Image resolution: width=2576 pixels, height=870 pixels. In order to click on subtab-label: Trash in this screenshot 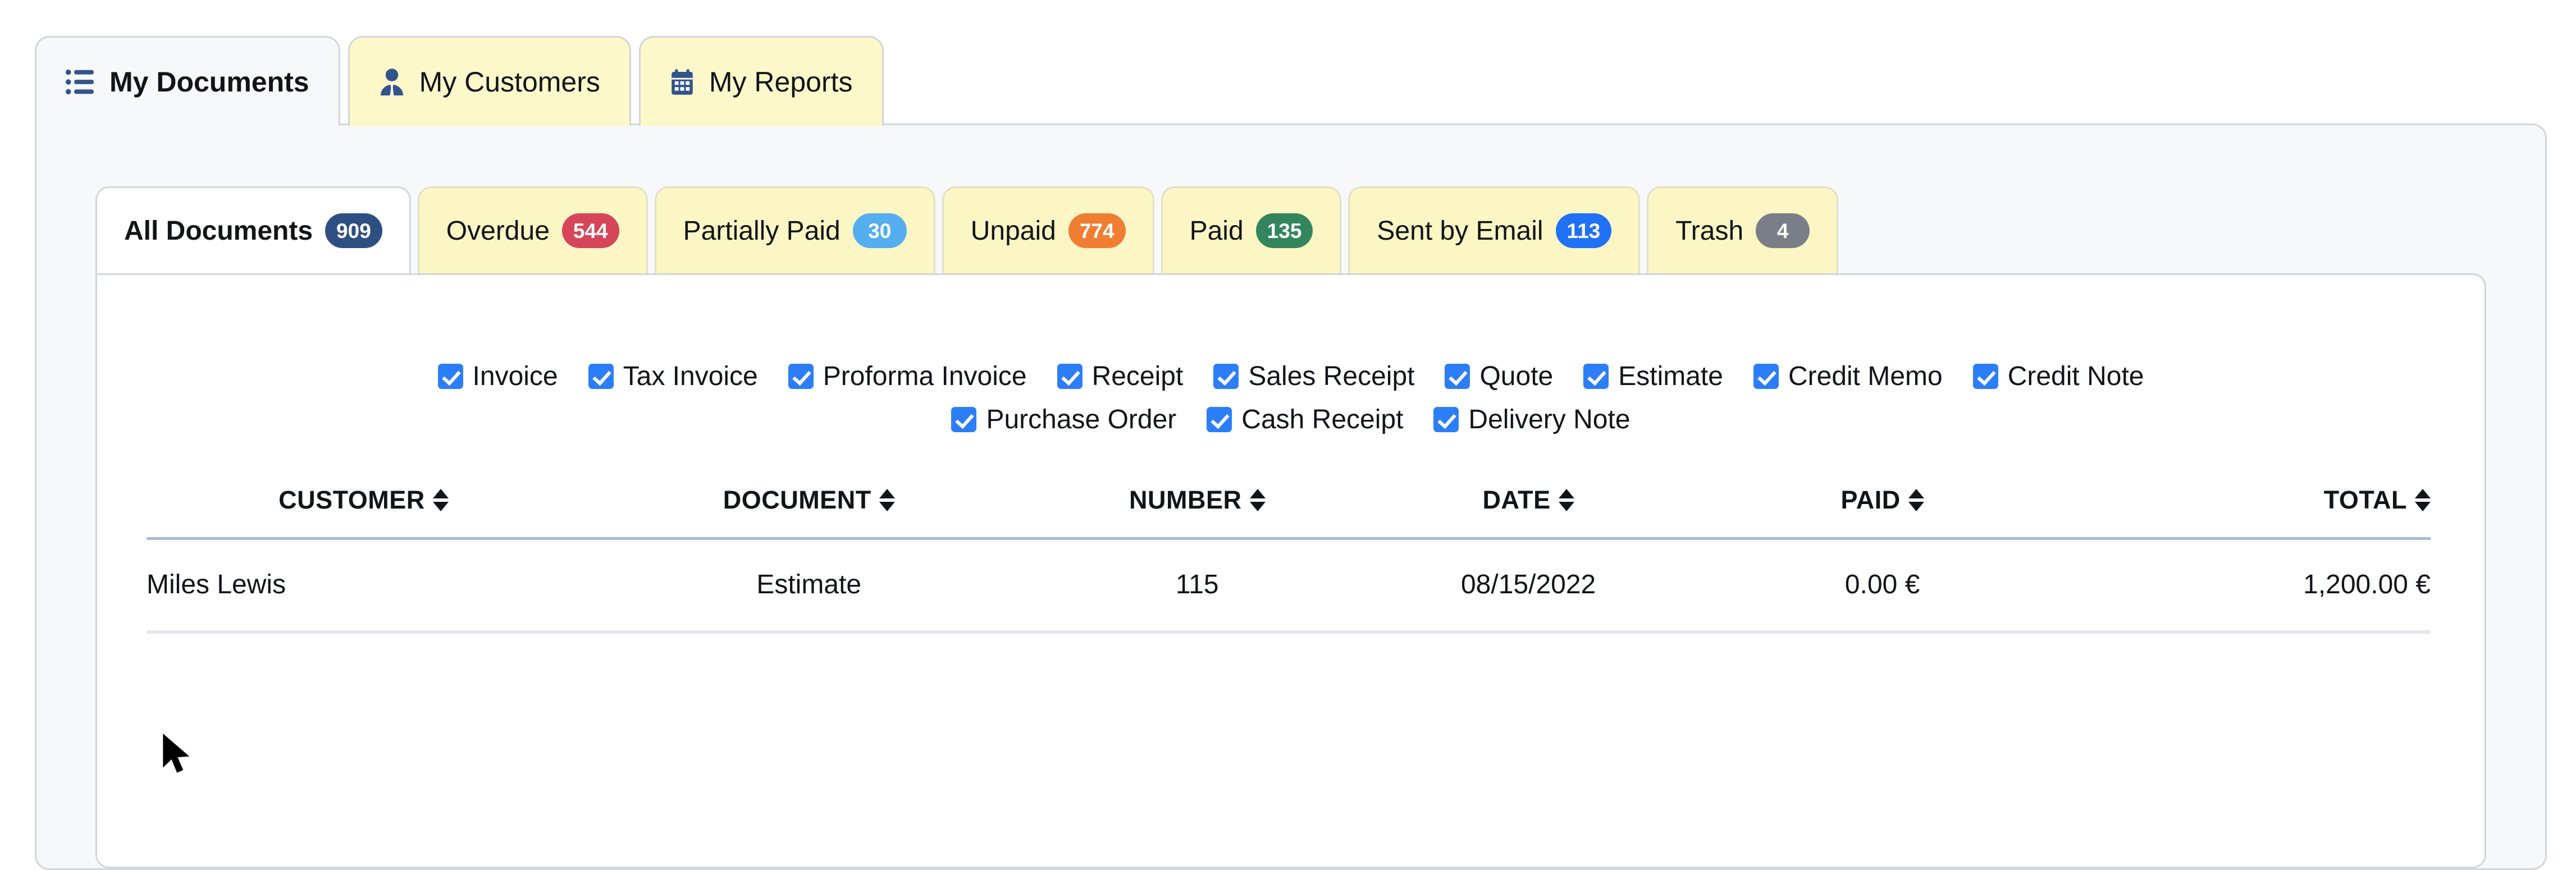, I will do `click(1709, 231)`.